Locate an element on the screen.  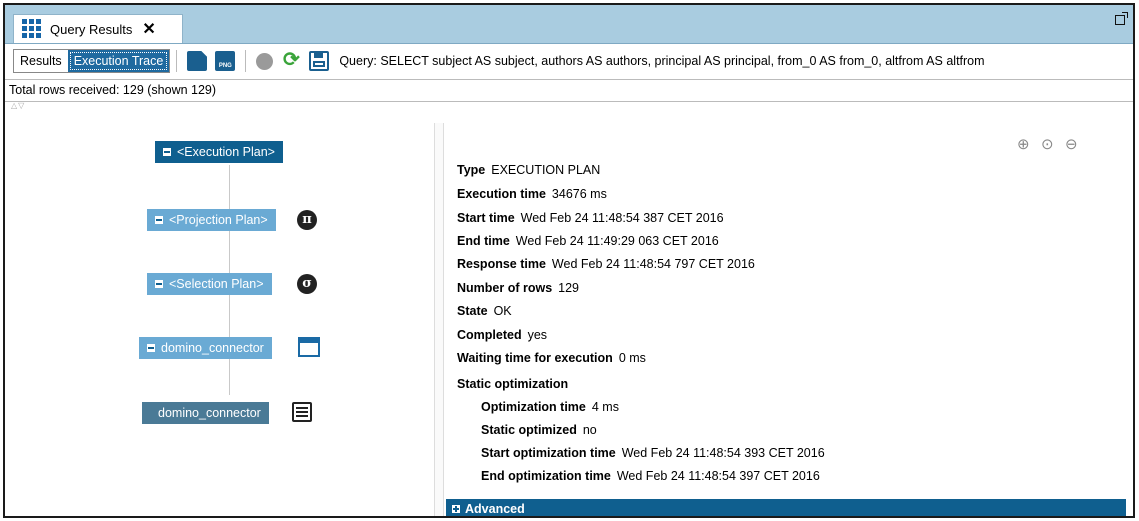
property-value: Wed Feb 24 11:48:54 387 CET 2016 is located at coordinates (622, 218).